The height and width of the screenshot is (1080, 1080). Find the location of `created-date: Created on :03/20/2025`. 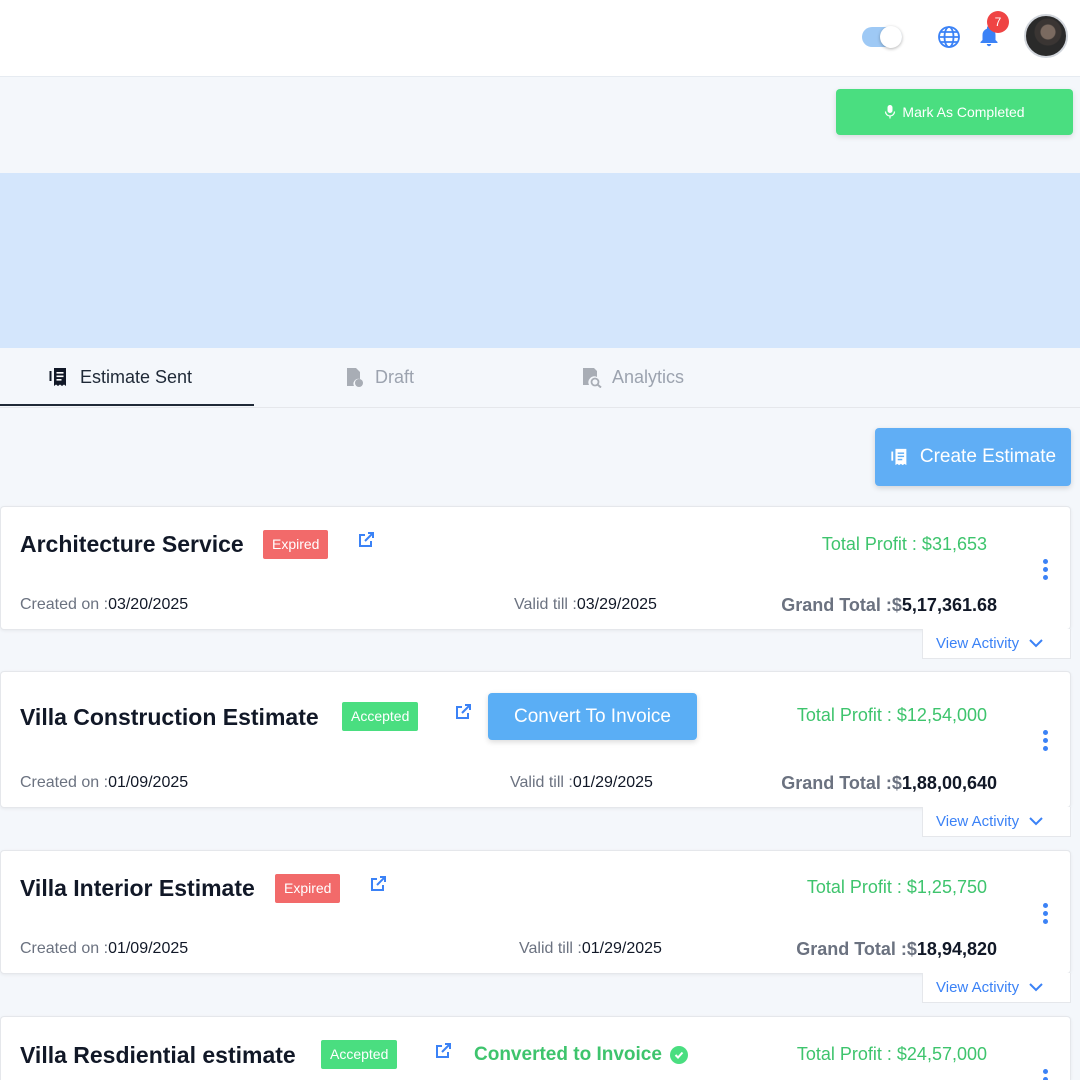

created-date: Created on :03/20/2025 is located at coordinates (104, 605).